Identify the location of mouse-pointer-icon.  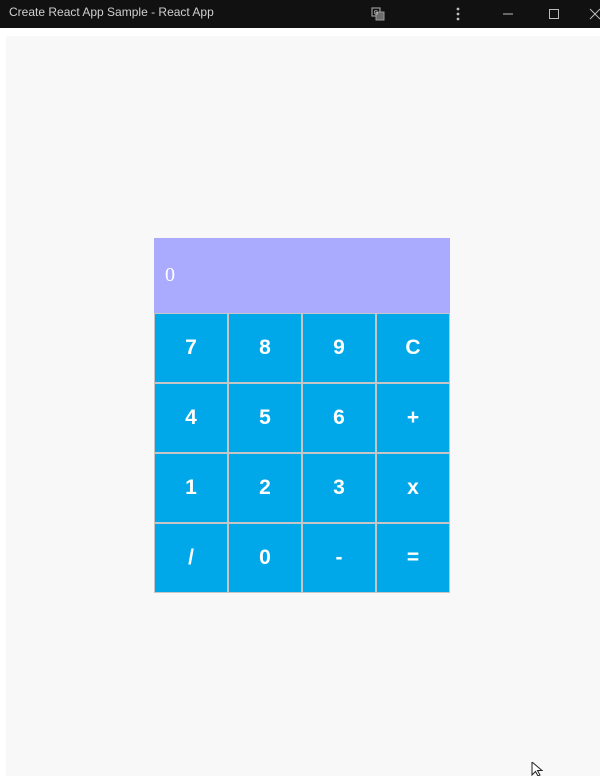
(538, 768).